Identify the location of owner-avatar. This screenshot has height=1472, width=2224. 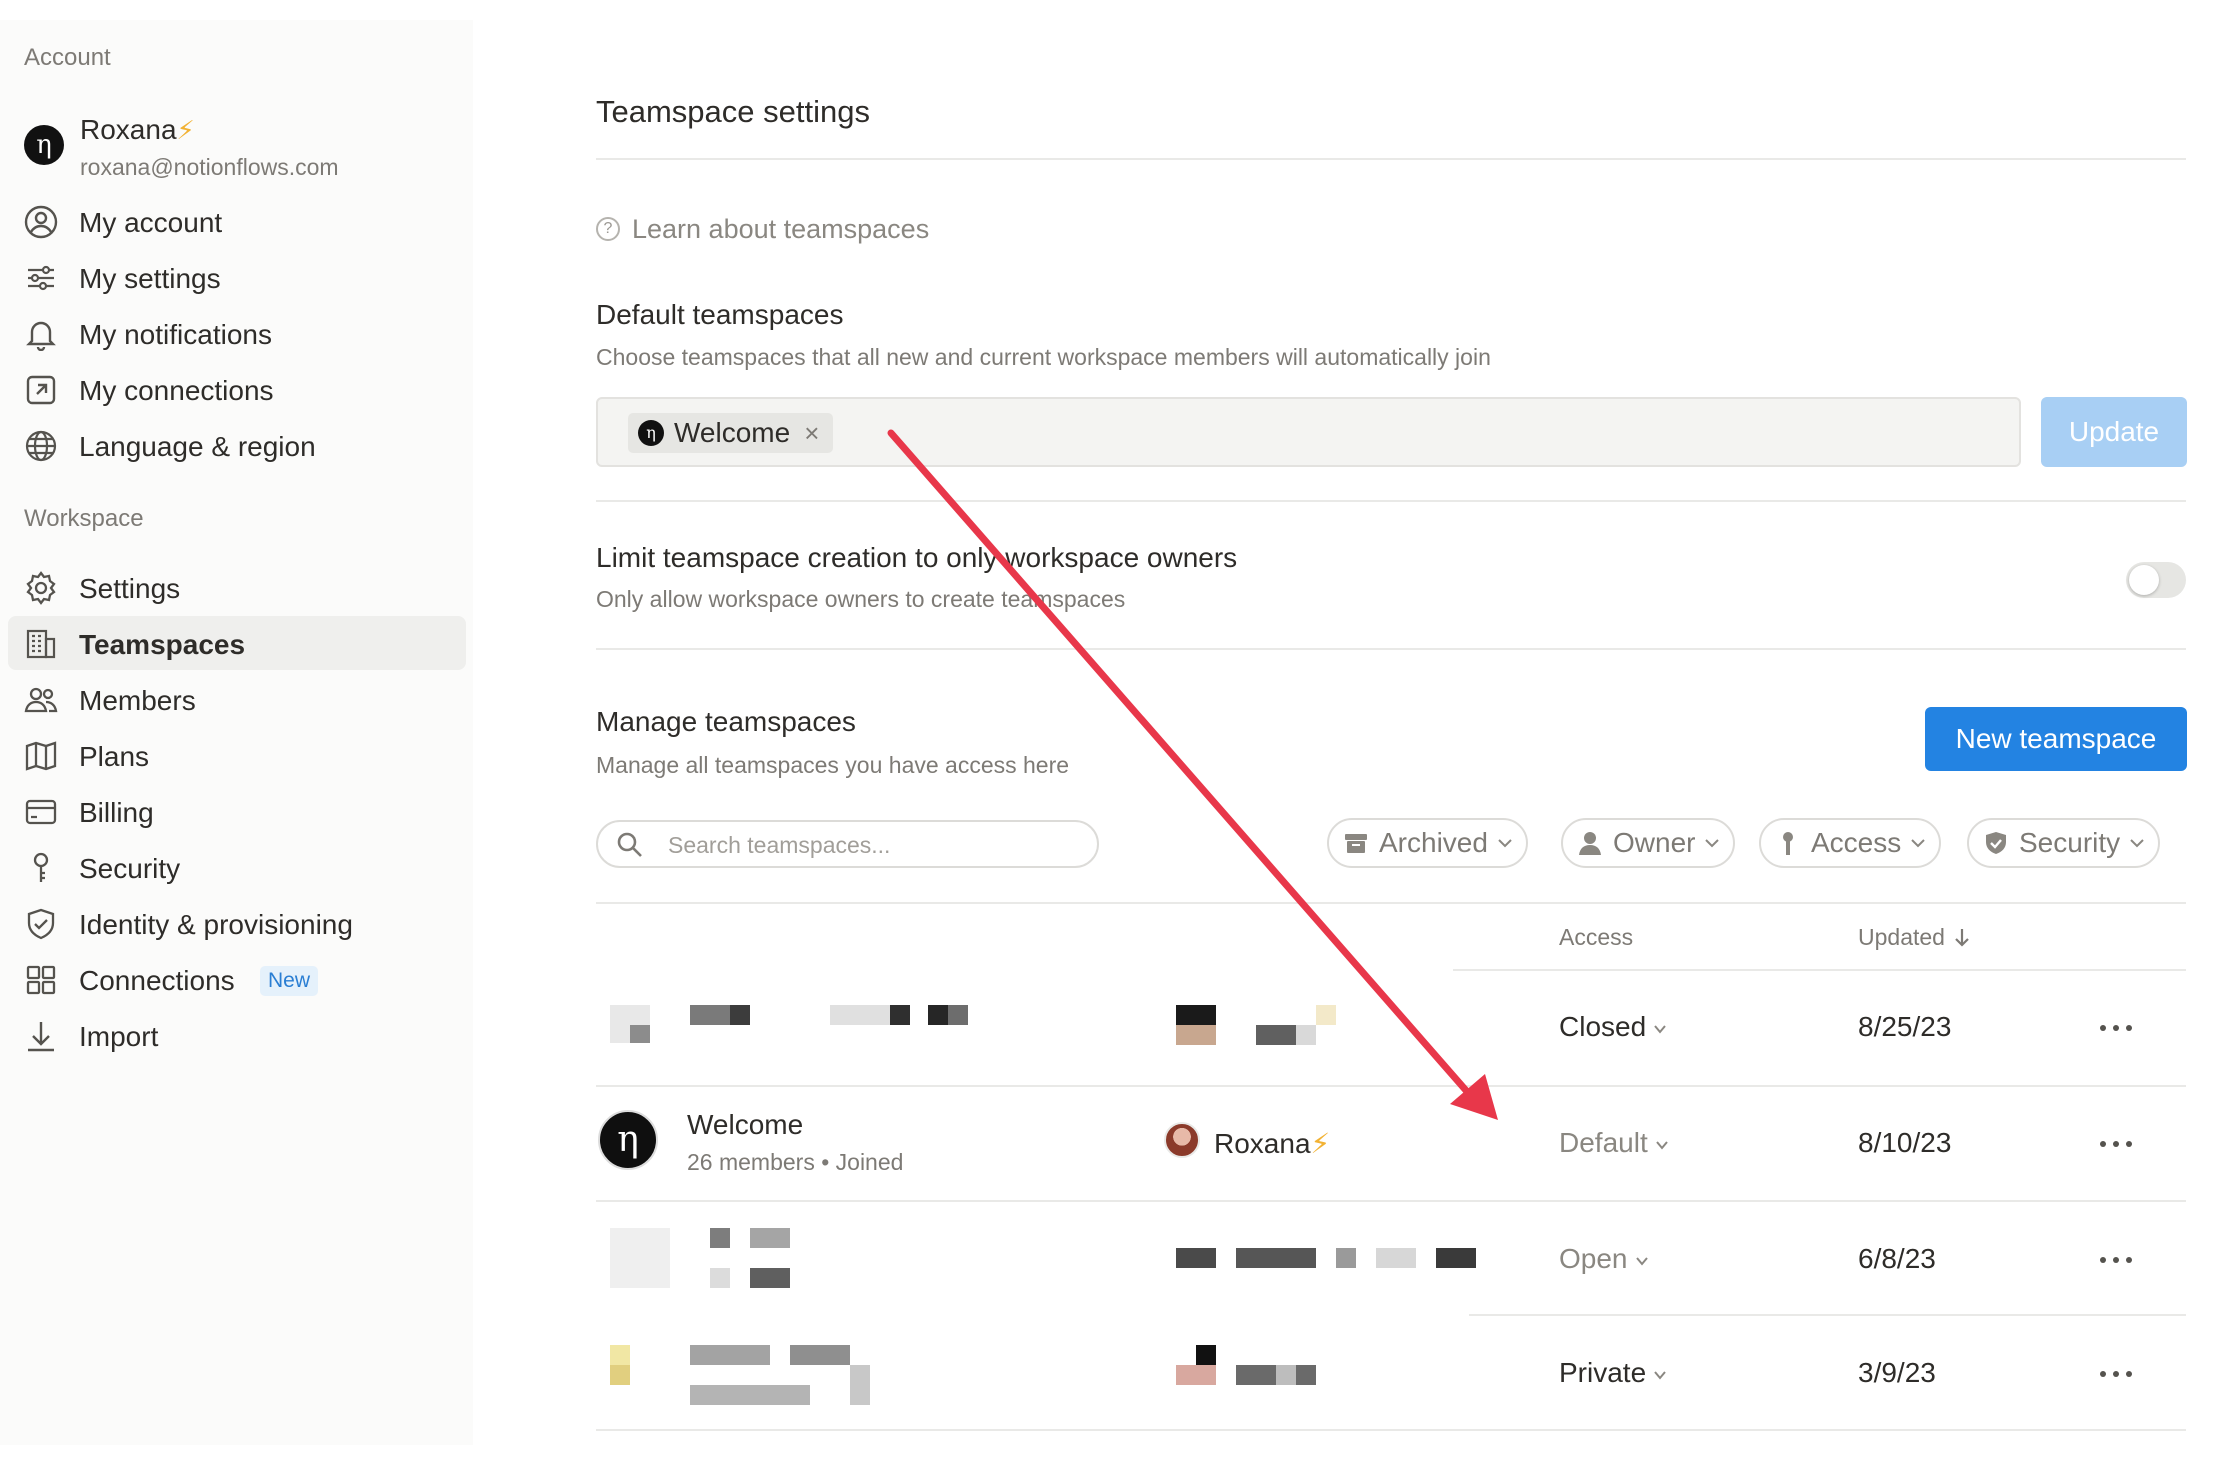
(1182, 1140).